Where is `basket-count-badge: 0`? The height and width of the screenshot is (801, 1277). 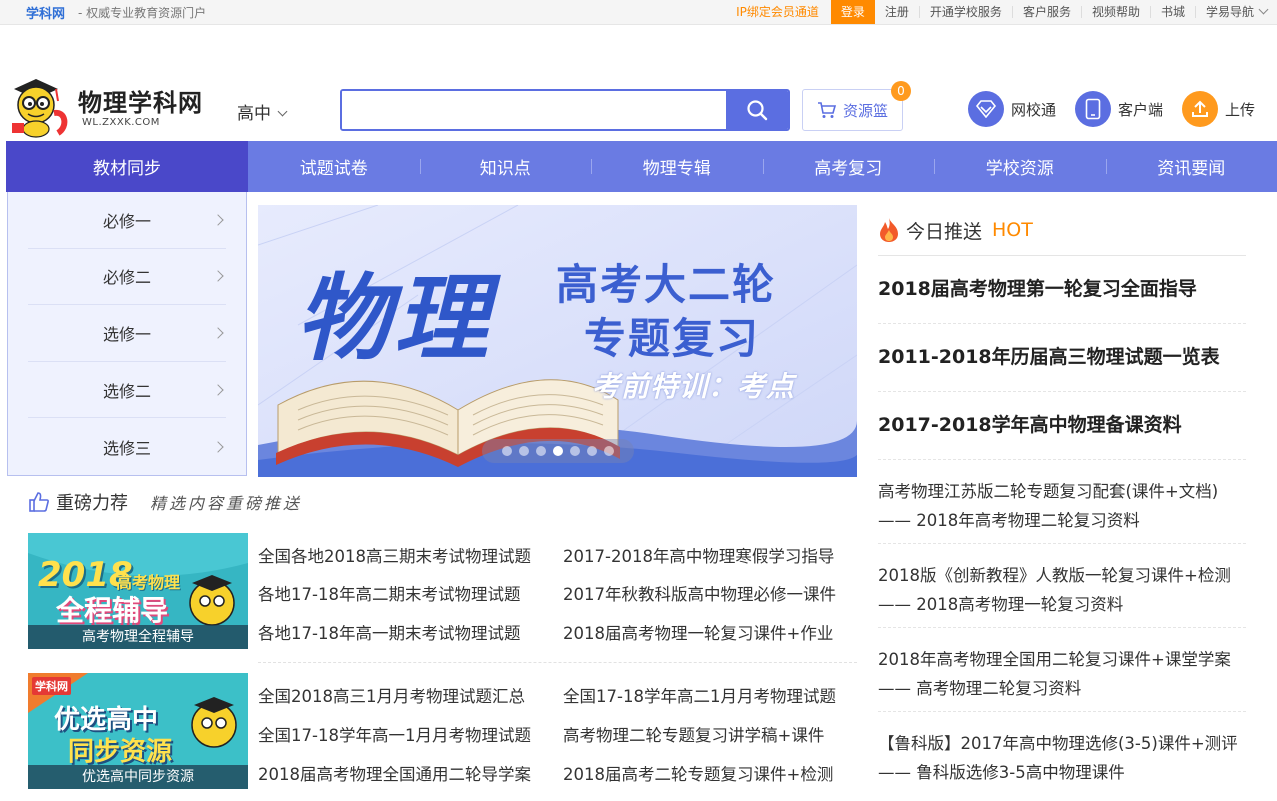 basket-count-badge: 0 is located at coordinates (901, 91).